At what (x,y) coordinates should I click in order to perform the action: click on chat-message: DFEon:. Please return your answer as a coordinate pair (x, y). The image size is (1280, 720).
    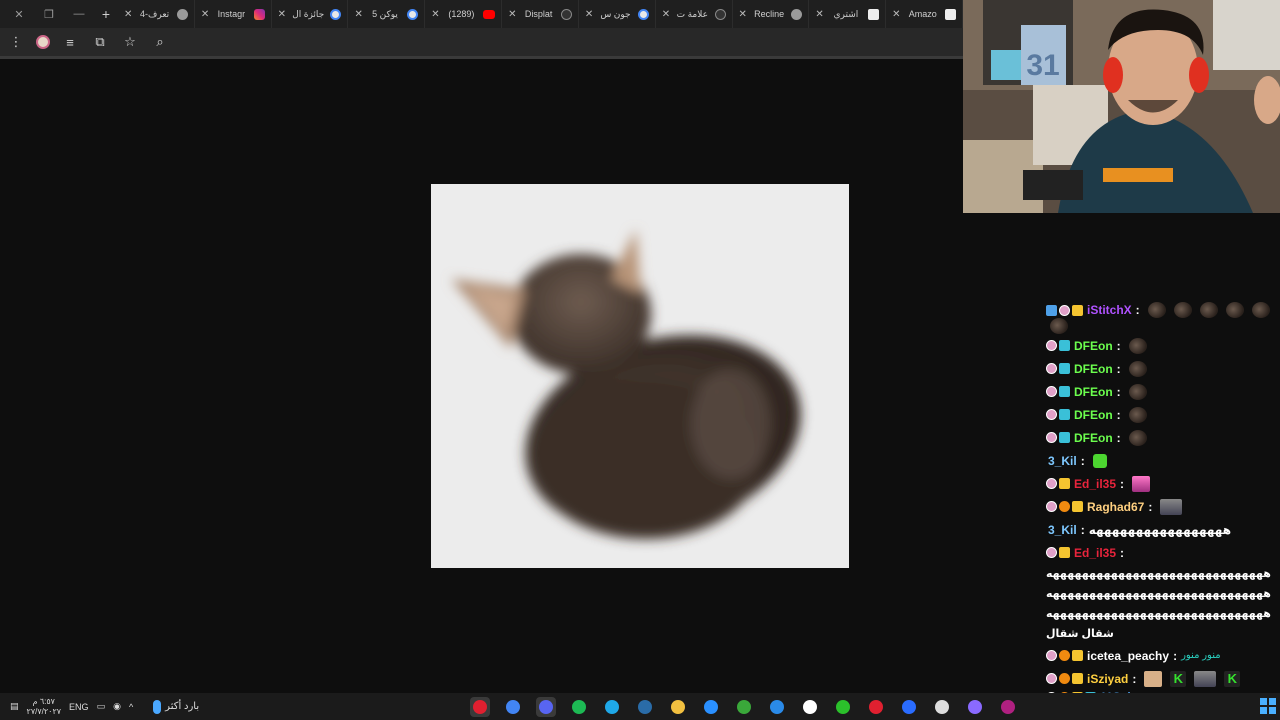
    Looking at the image, I should click on (1162, 368).